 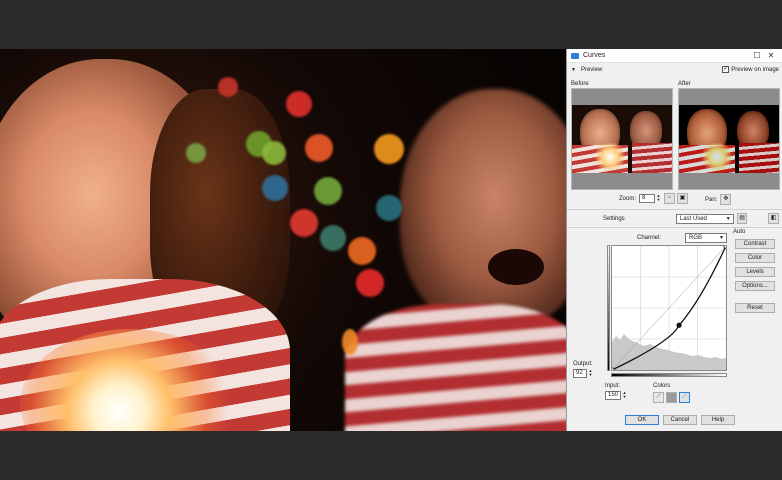 I want to click on input-stepper: ▲ ▼, so click(x=624, y=395).